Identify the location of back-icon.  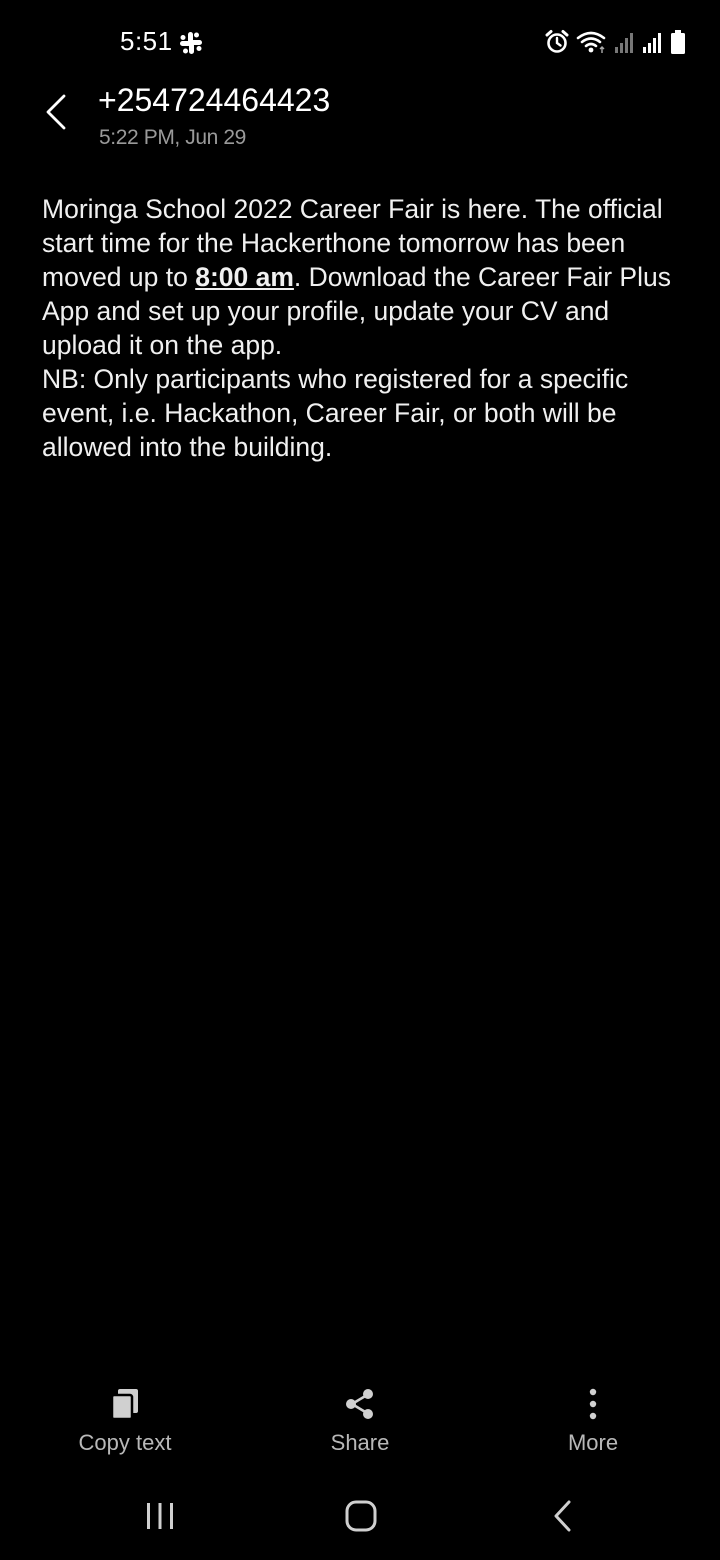
(563, 1518).